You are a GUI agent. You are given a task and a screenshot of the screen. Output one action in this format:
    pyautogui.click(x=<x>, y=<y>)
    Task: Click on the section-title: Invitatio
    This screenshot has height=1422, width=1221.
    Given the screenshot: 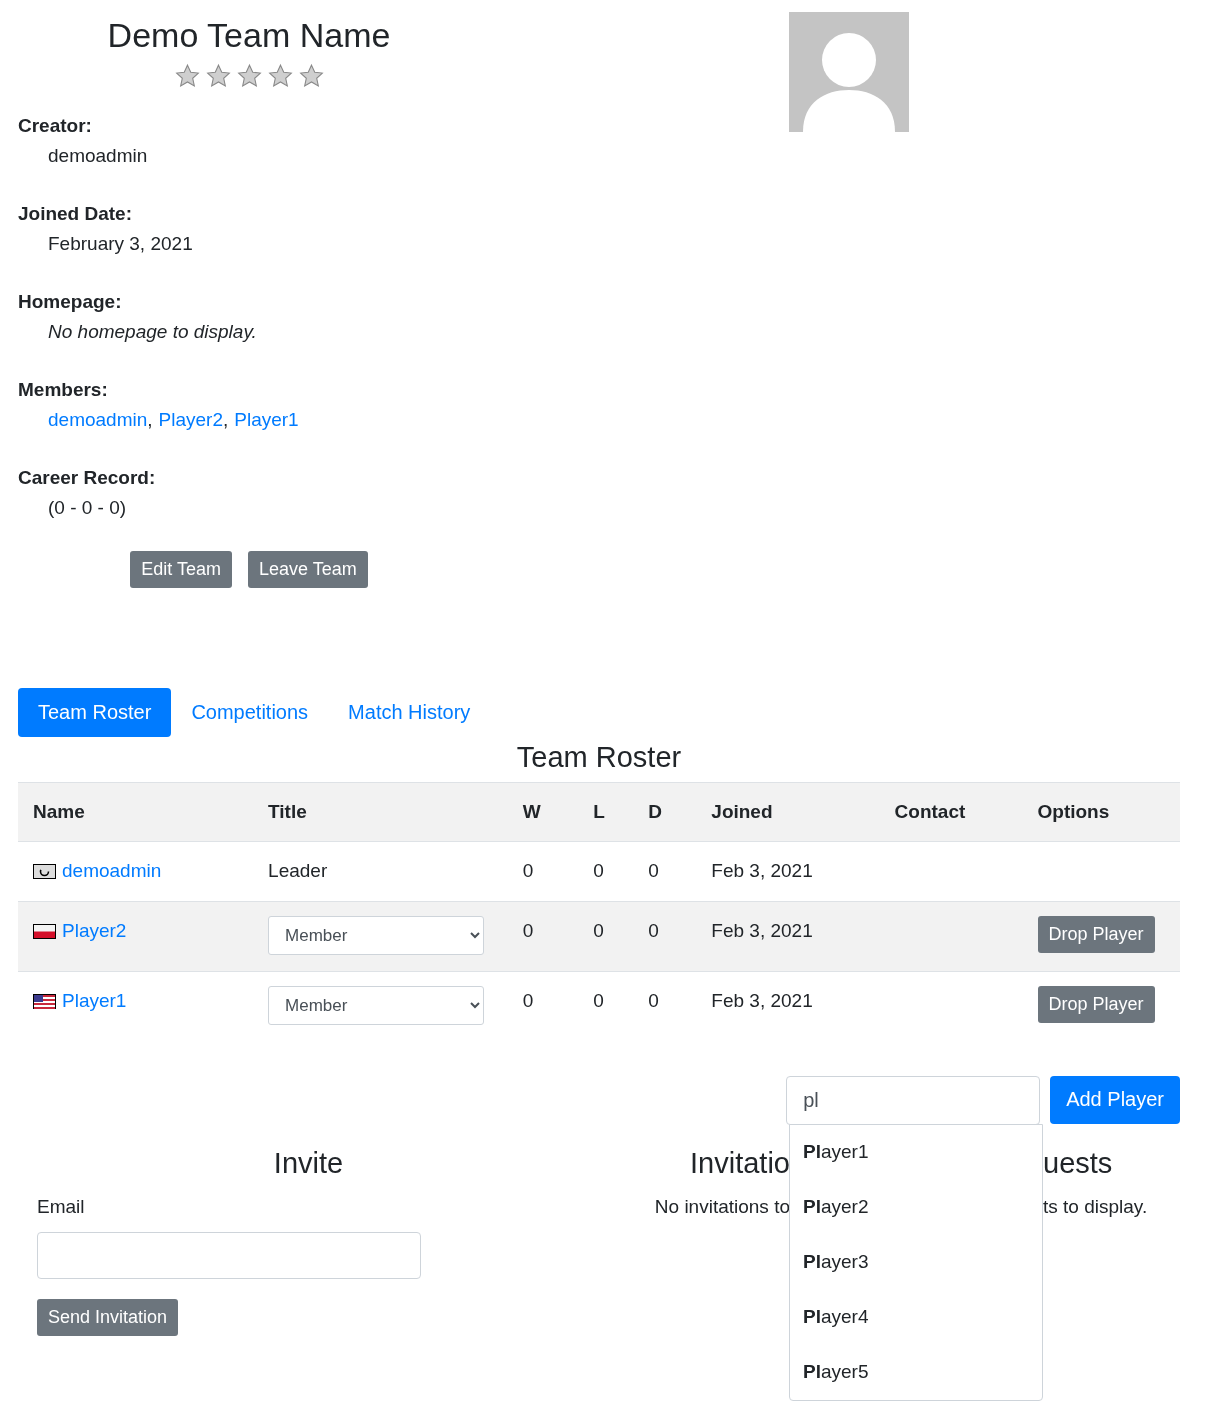 What is the action you would take?
    pyautogui.click(x=739, y=1163)
    